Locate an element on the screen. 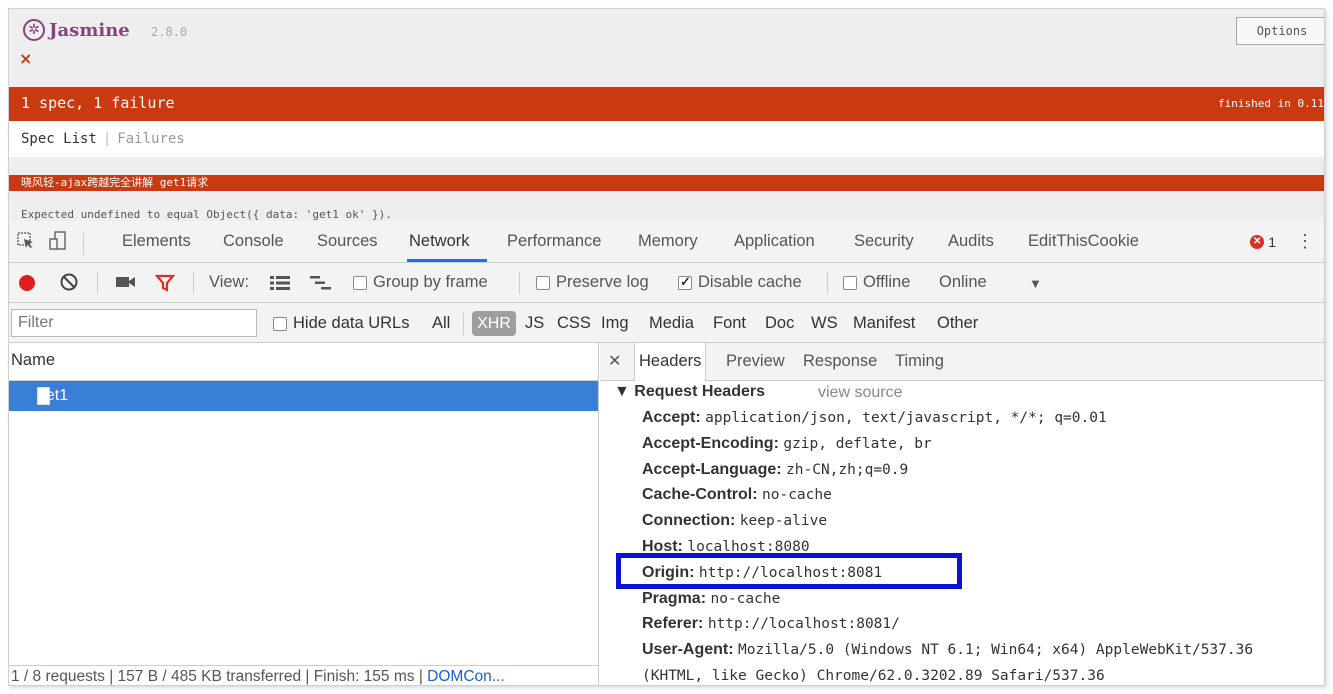 The image size is (1333, 694). header-value: http://localhost:8081 is located at coordinates (790, 572).